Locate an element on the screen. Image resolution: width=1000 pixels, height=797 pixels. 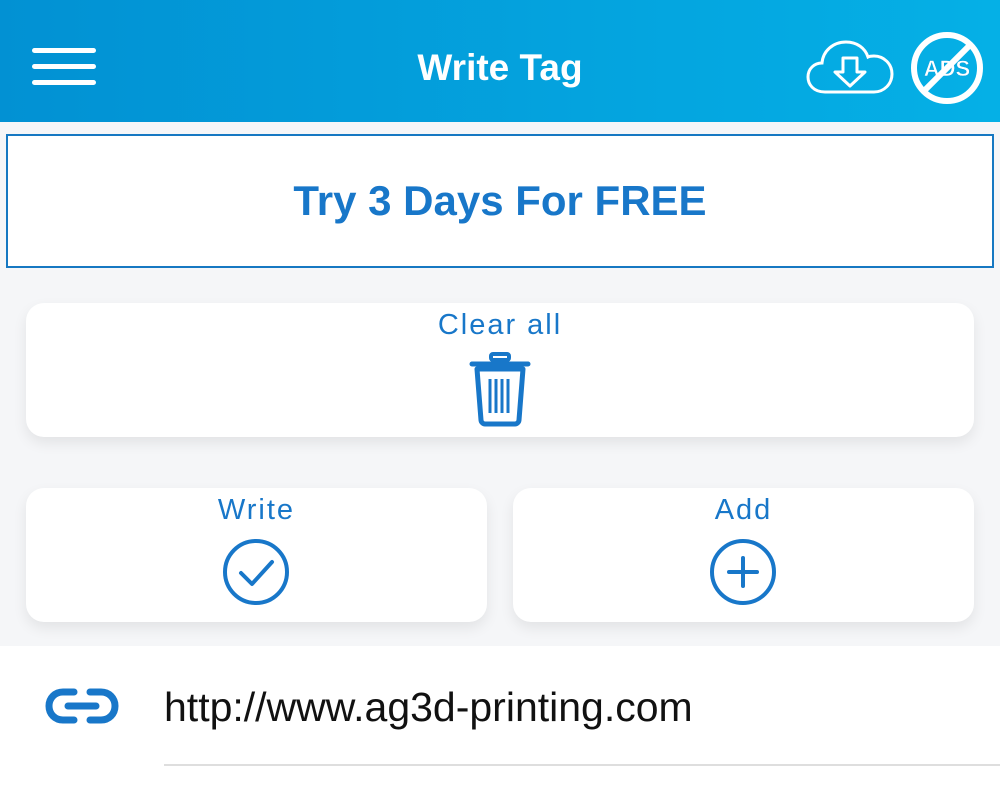
plus-circle-icon is located at coordinates (743, 572).